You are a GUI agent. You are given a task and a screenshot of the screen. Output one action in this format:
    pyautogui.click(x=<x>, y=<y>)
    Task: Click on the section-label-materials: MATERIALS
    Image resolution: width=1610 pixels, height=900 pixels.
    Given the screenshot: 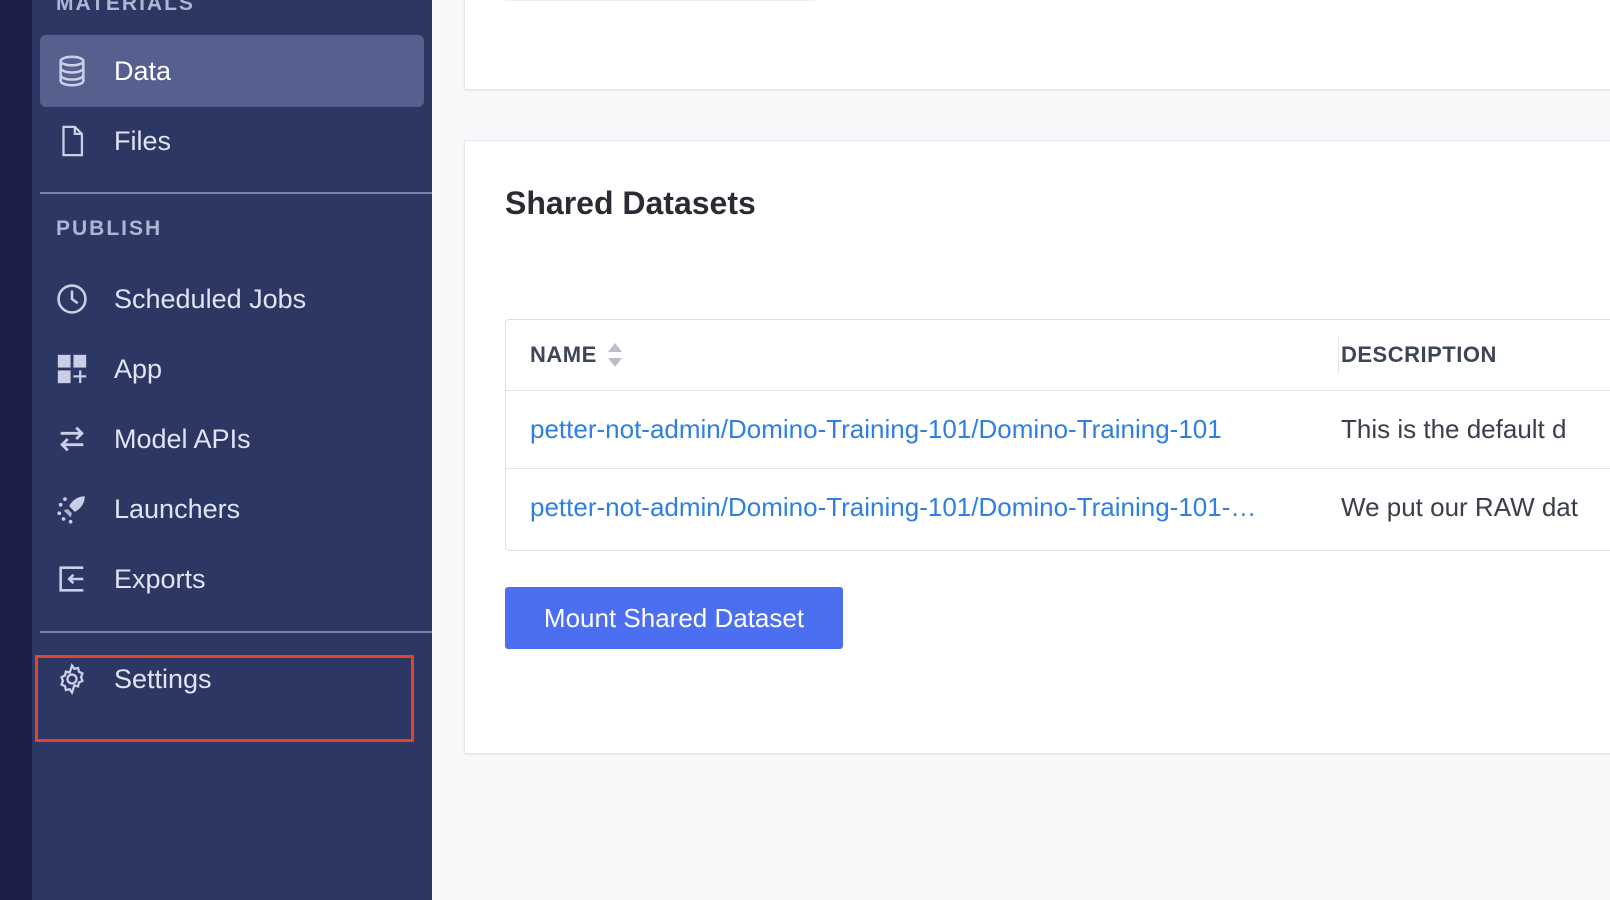 What is the action you would take?
    pyautogui.click(x=125, y=7)
    